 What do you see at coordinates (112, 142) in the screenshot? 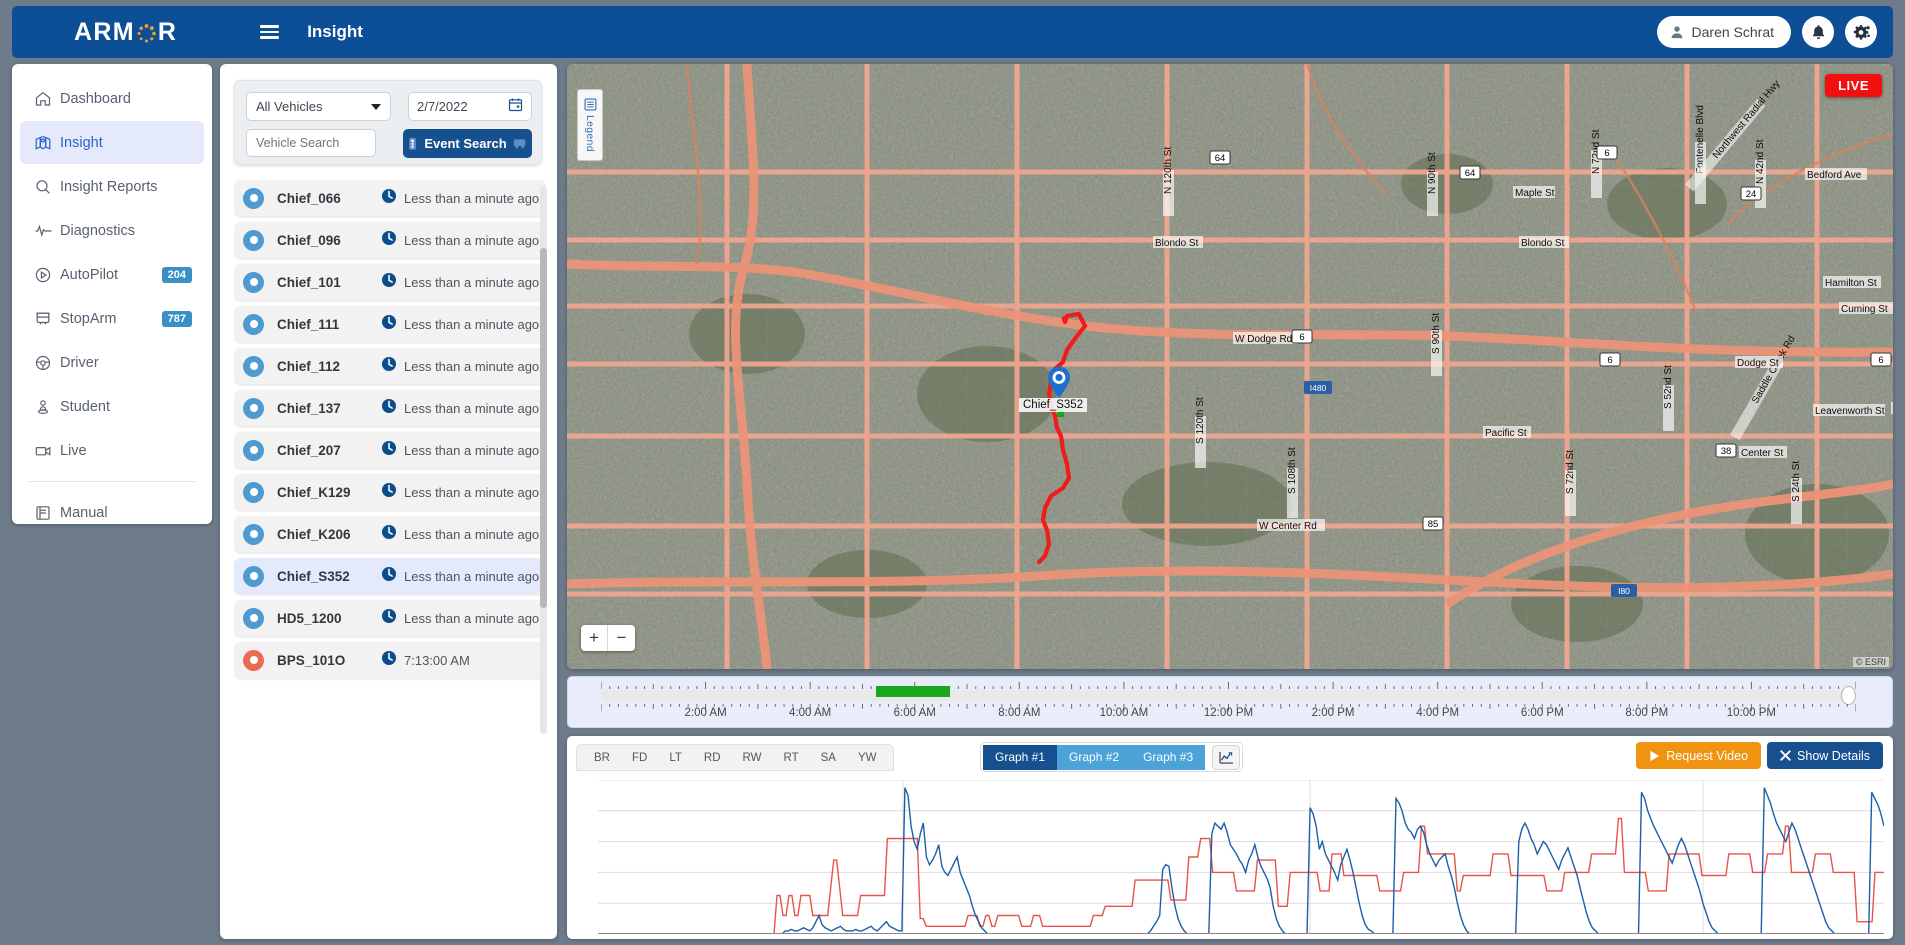
I see `sidebar-item-insight: Insight` at bounding box center [112, 142].